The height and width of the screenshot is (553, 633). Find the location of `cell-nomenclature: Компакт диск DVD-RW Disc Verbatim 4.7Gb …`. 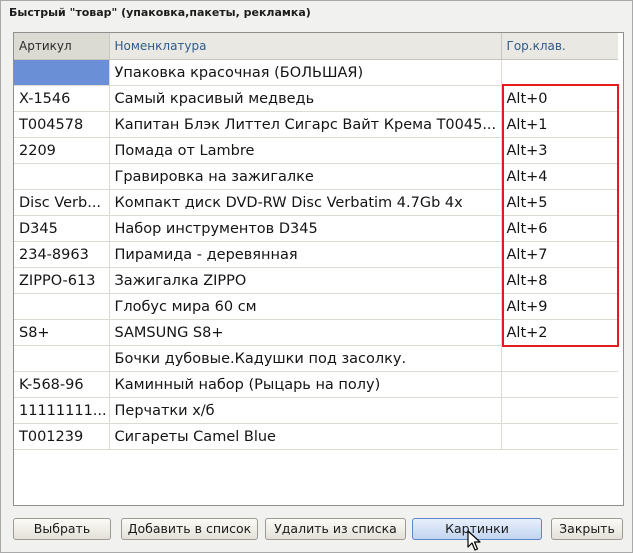

cell-nomenclature: Компакт диск DVD-RW Disc Verbatim 4.7Gb … is located at coordinates (305, 202).